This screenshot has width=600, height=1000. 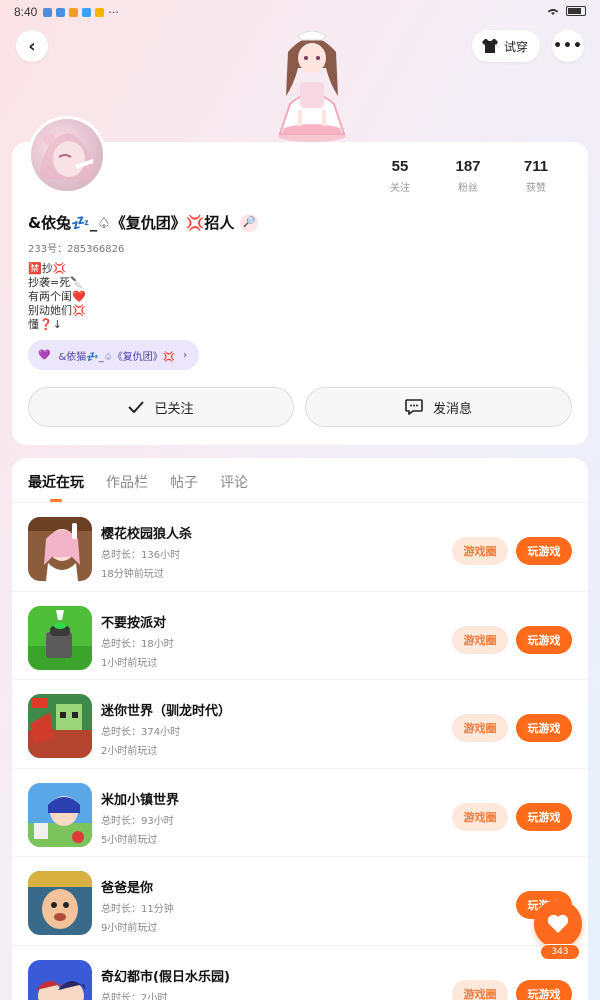 I want to click on like-fab-button, so click(x=558, y=924).